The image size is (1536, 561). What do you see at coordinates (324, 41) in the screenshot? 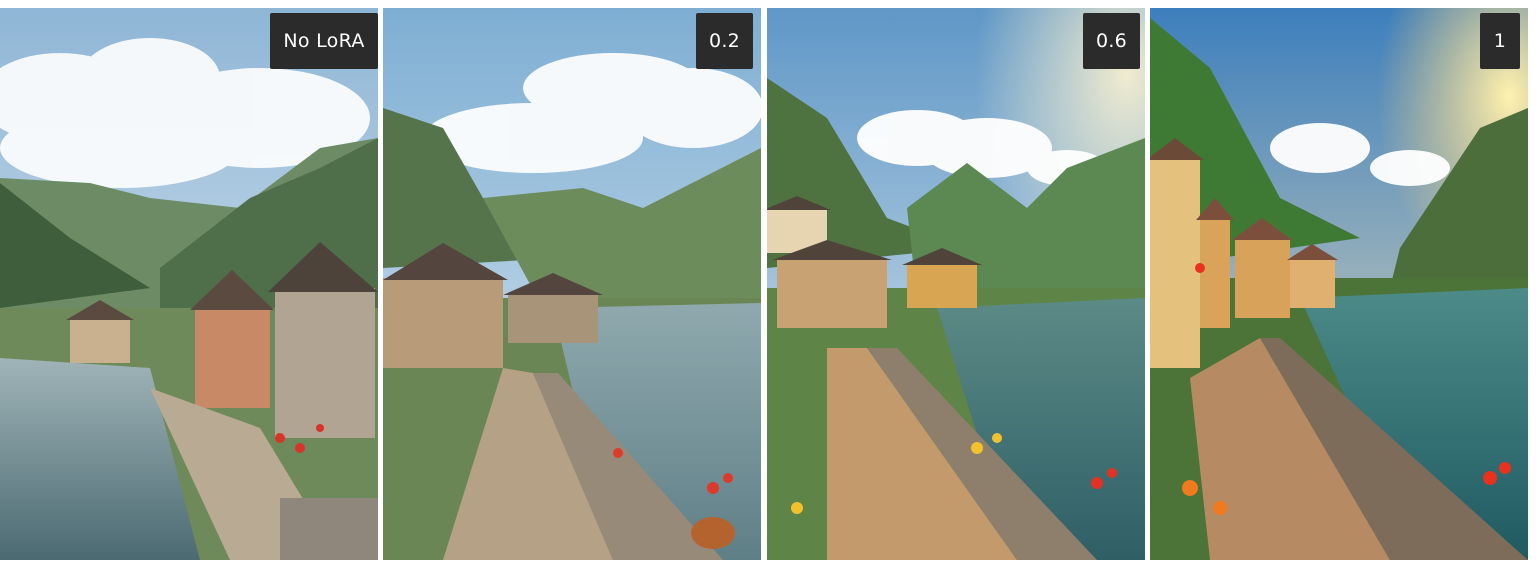
I see `lora-strength-badge: No LoRA` at bounding box center [324, 41].